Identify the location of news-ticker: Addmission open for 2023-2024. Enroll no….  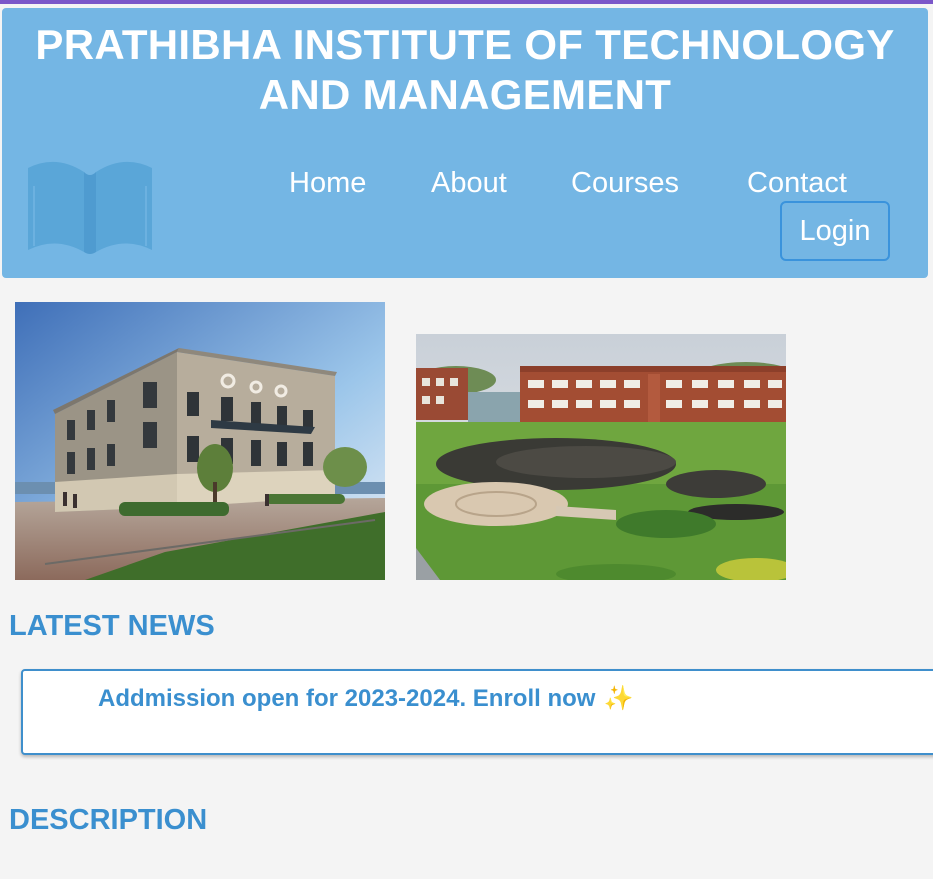
(477, 712).